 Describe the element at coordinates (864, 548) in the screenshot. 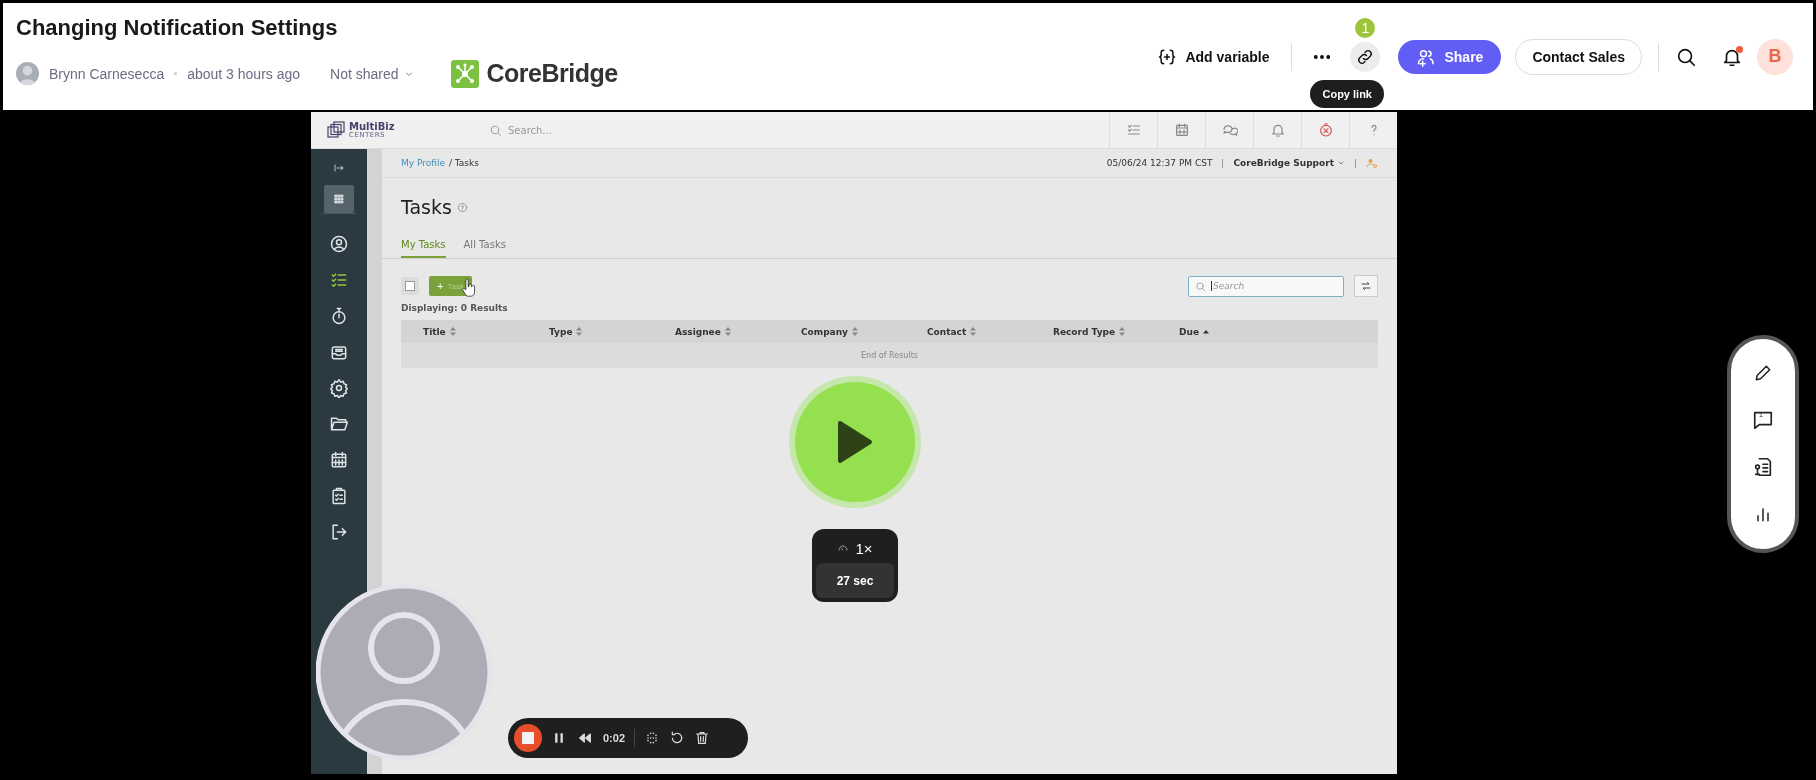

I see `playback-speed: 1×` at that location.